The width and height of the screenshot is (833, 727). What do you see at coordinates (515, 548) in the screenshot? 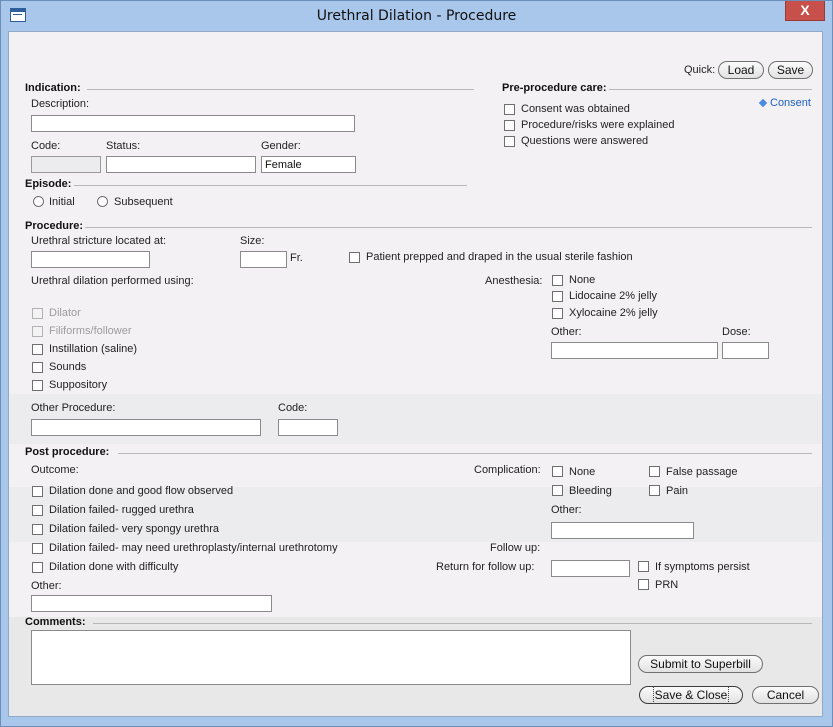
I see `followup-label: Follow up:` at bounding box center [515, 548].